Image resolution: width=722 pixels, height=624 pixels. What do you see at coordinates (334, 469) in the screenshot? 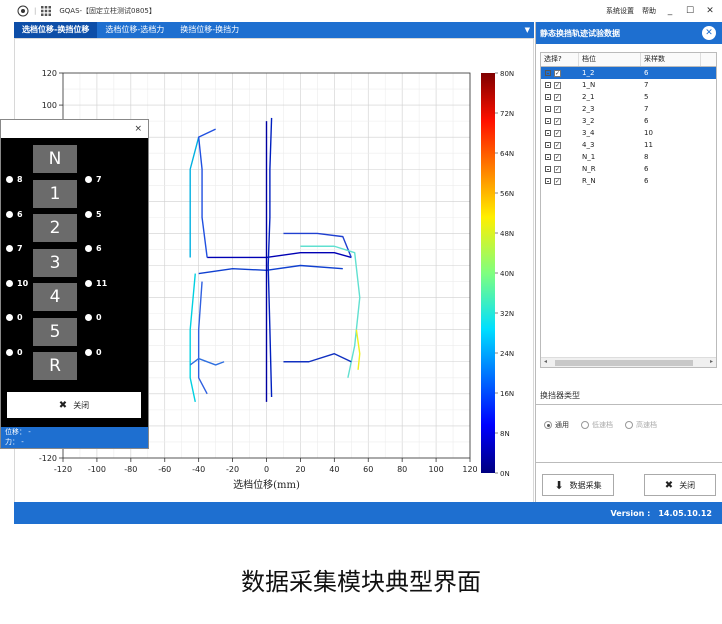
I see `x-tick-label: 40` at bounding box center [334, 469].